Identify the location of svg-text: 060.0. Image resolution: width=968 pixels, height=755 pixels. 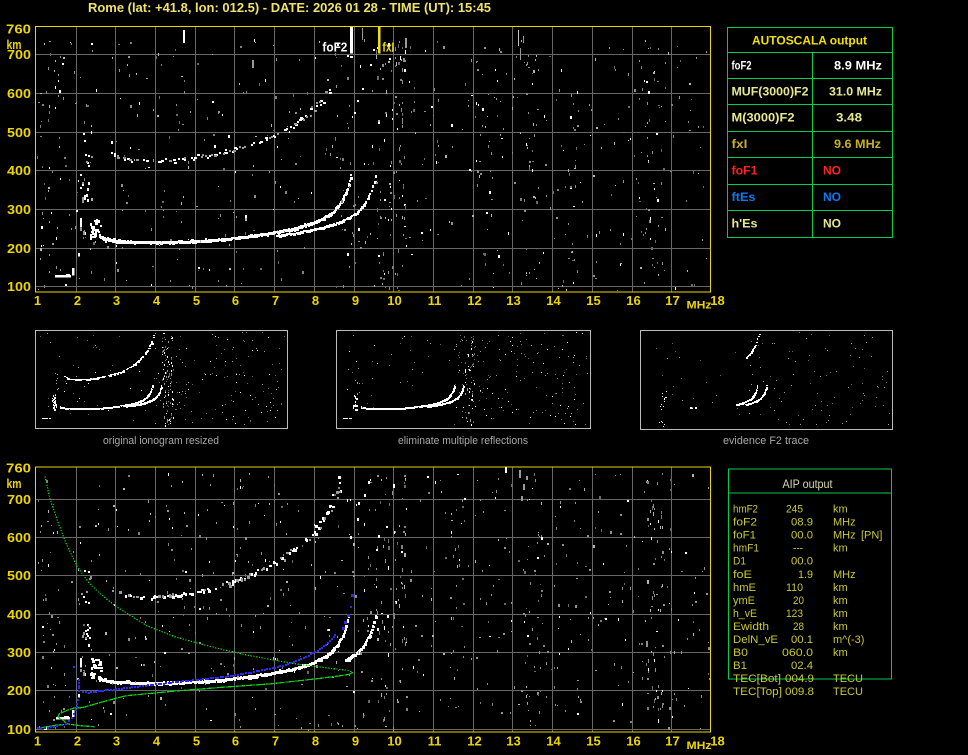
(797, 653).